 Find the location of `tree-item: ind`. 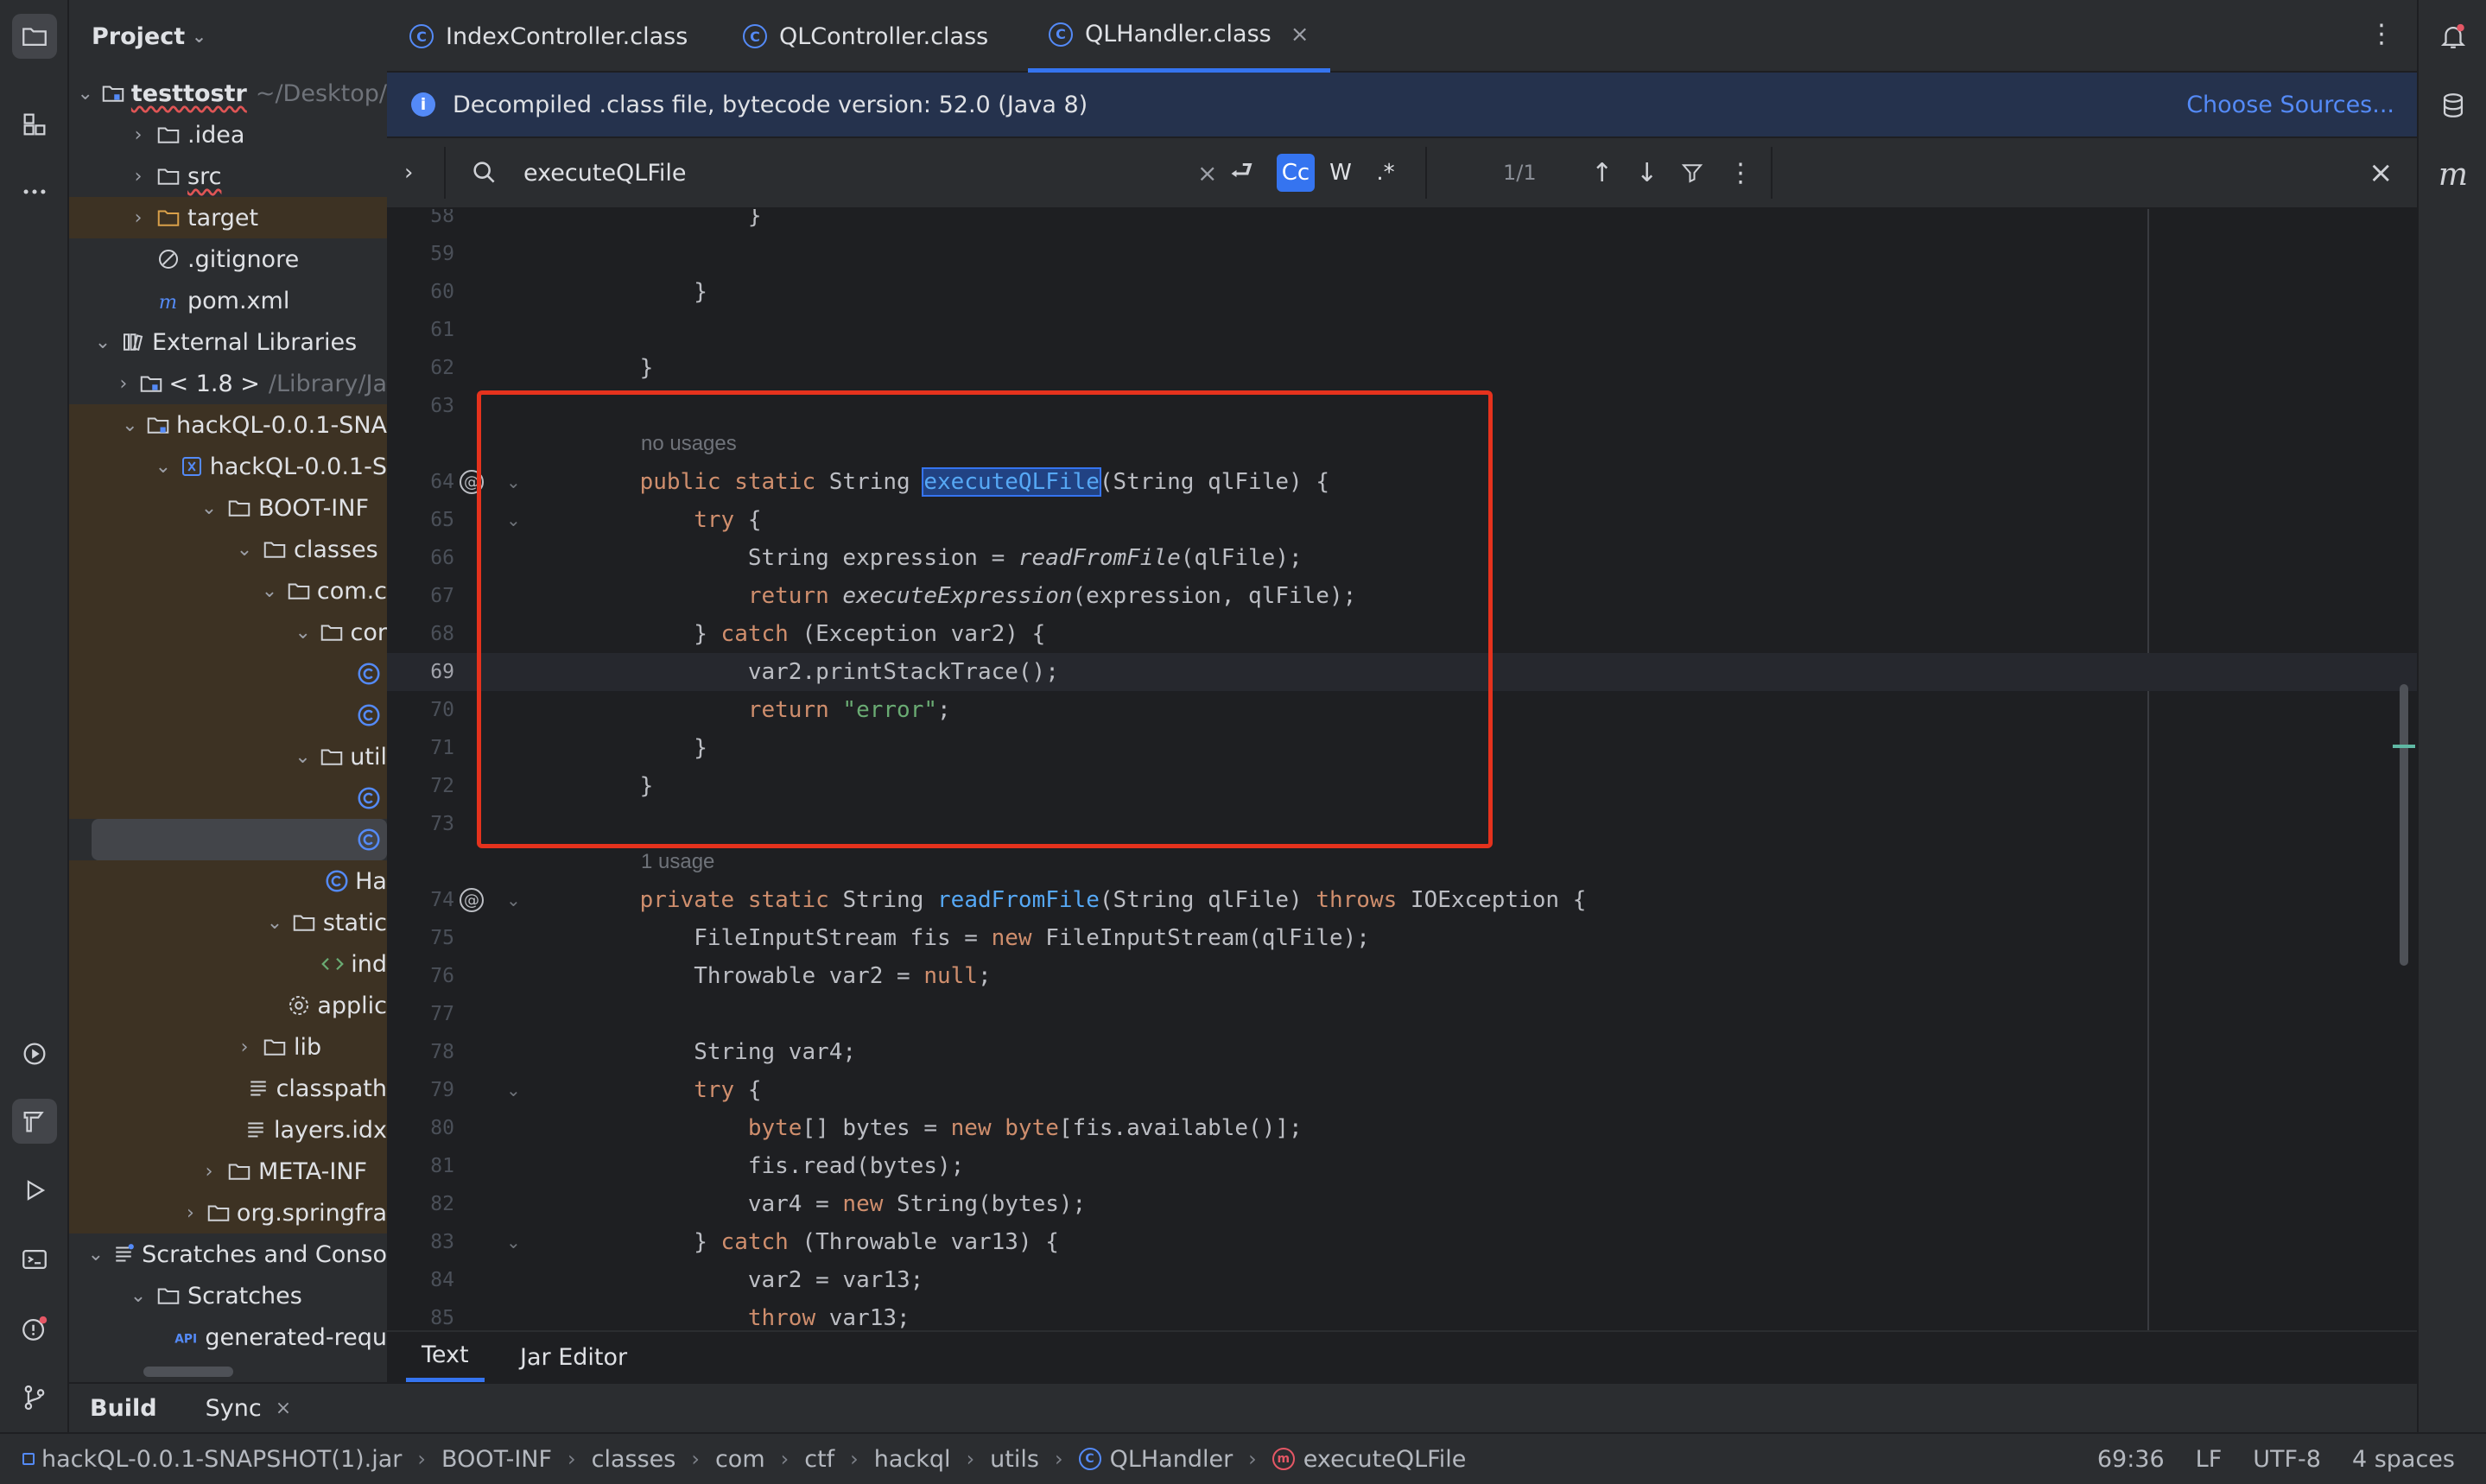

tree-item: ind is located at coordinates (228, 964).